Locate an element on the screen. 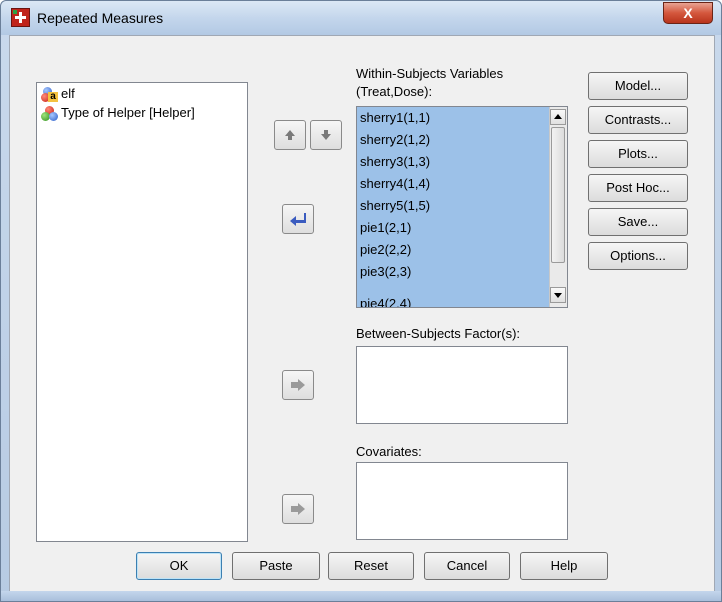  arrow-down-icon is located at coordinates (326, 135).